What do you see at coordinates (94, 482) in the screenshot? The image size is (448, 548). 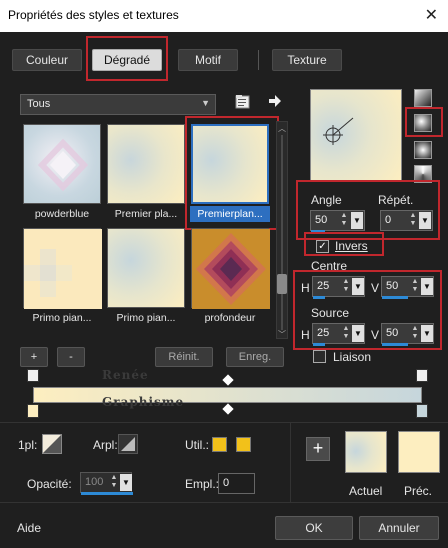 I see `opacity-value: 100` at bounding box center [94, 482].